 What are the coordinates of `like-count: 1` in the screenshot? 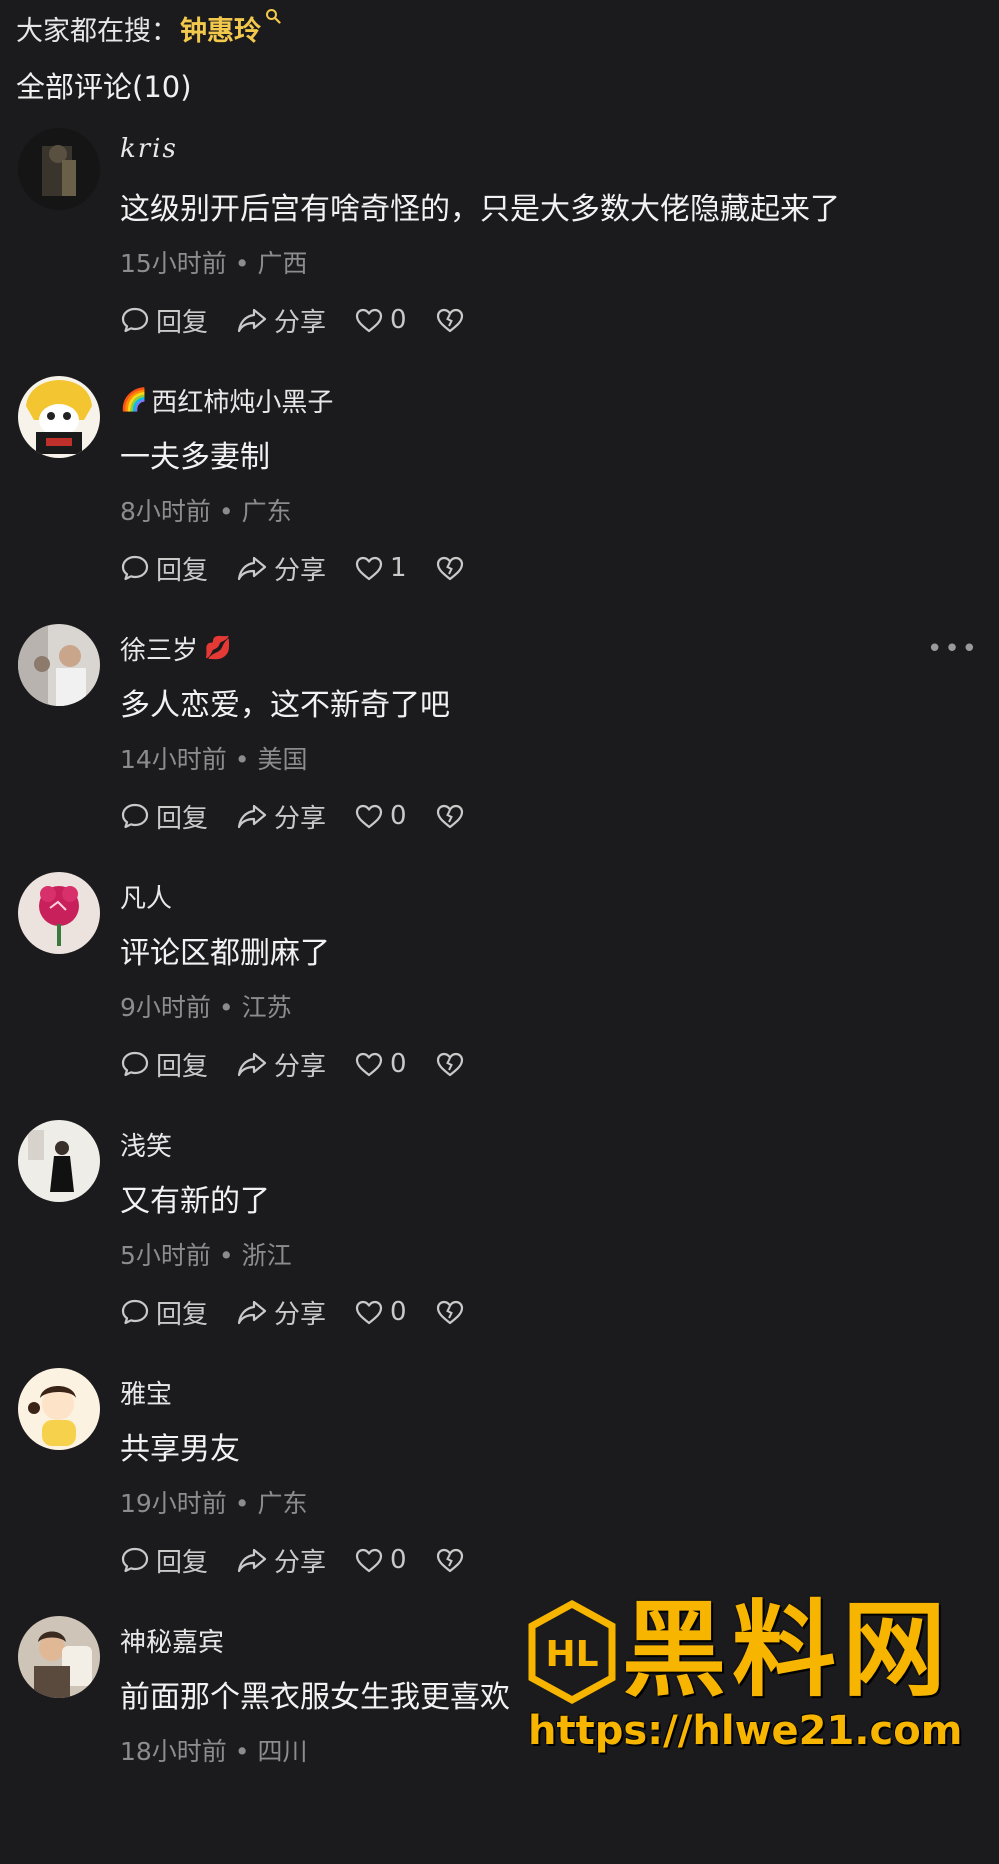 It's located at (398, 568).